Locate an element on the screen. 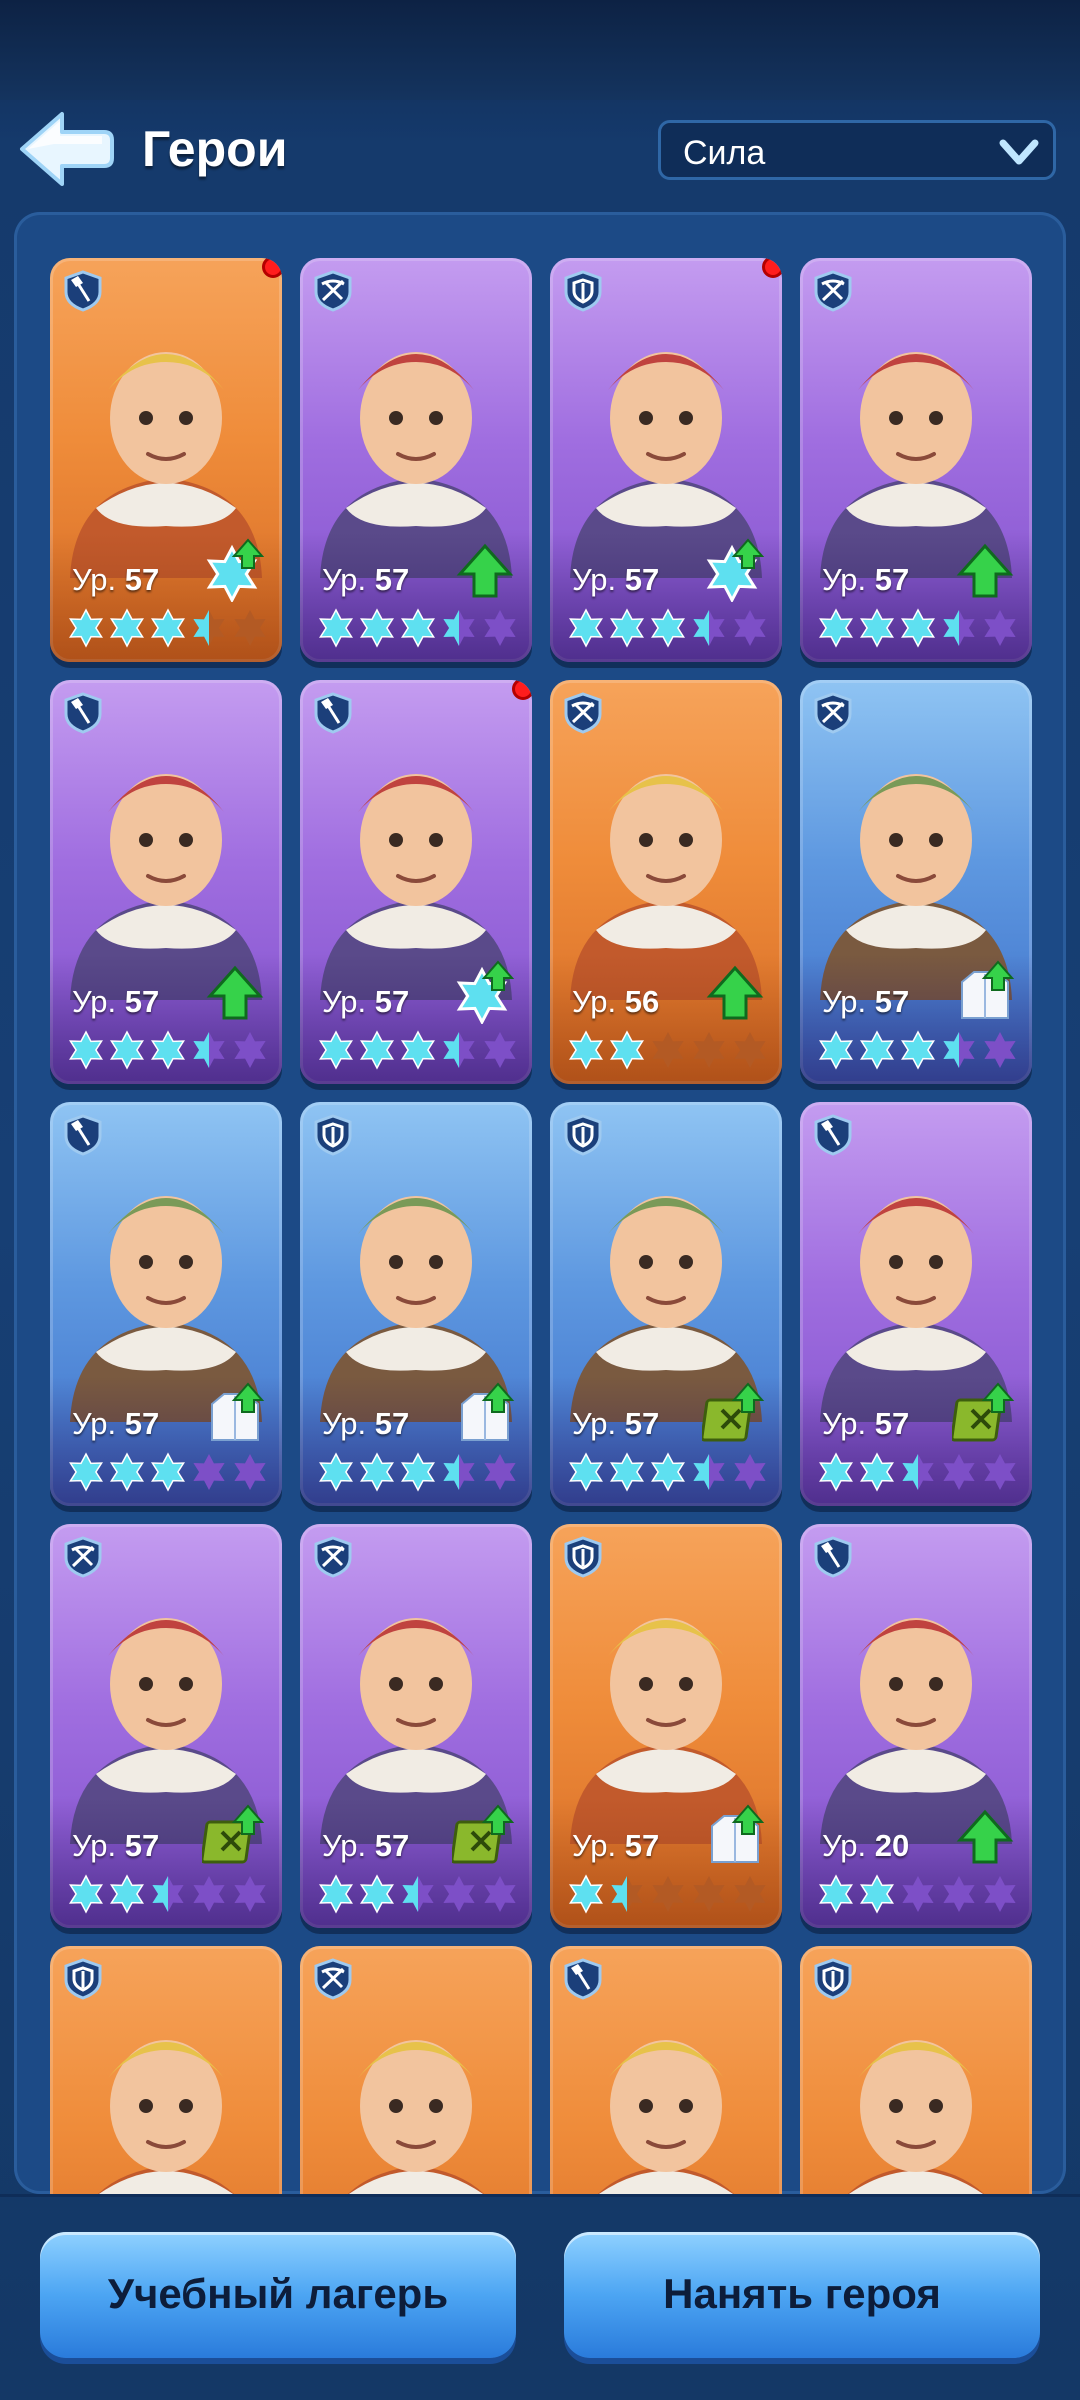  level-value: 56 is located at coordinates (642, 1001).